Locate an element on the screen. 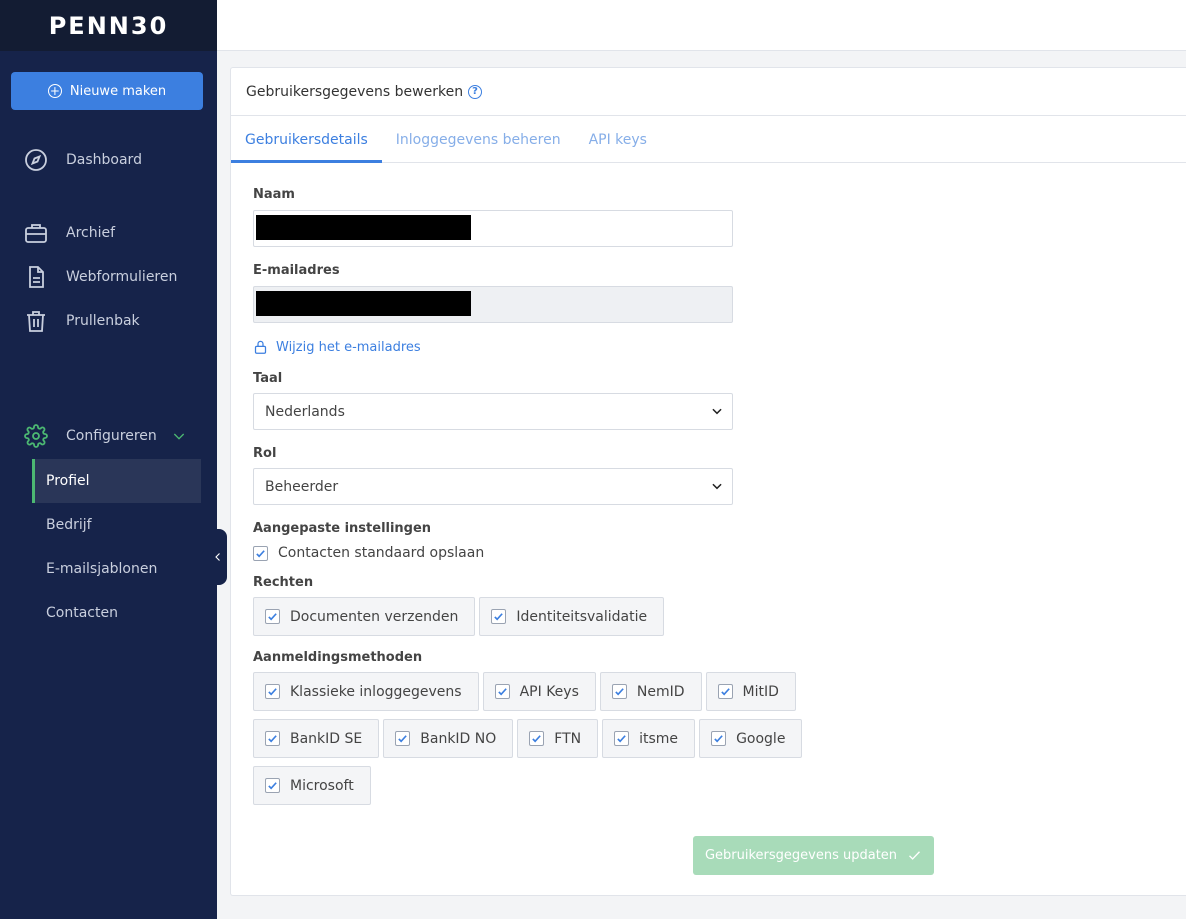 The height and width of the screenshot is (919, 1186). sidebar-item-prullenbak: Prullenbak is located at coordinates (82, 321).